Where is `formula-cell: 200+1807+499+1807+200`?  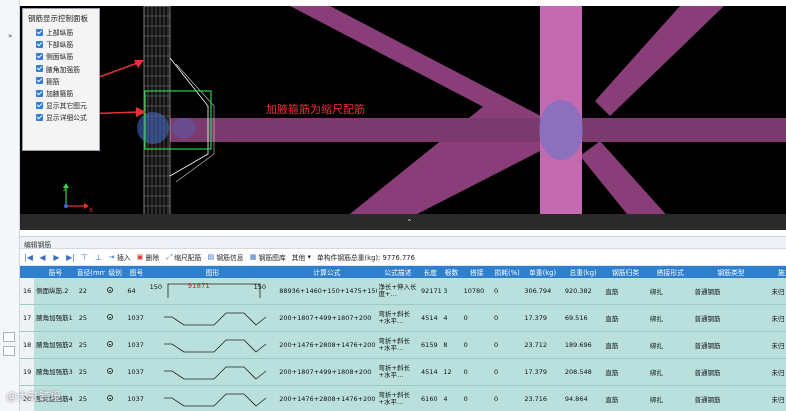
formula-cell: 200+1807+499+1807+200 is located at coordinates (327, 318).